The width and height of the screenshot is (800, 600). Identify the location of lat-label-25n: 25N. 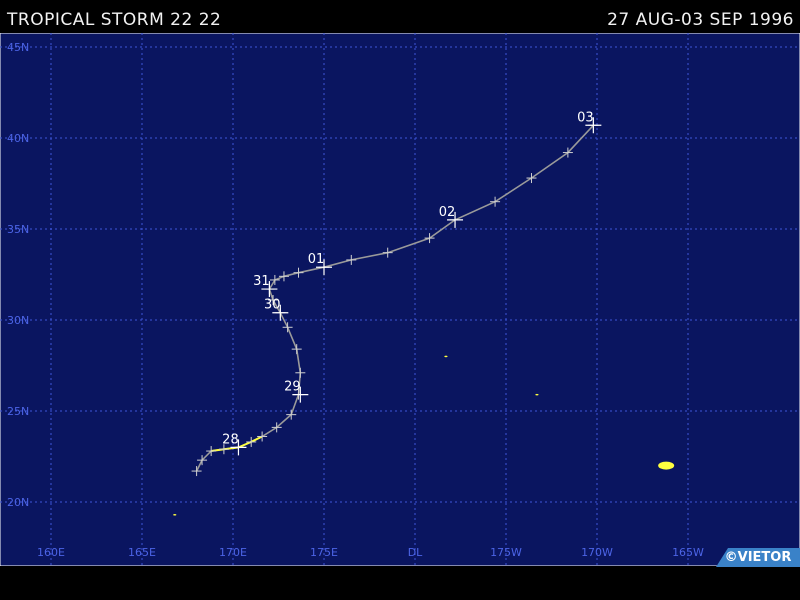
(18, 411).